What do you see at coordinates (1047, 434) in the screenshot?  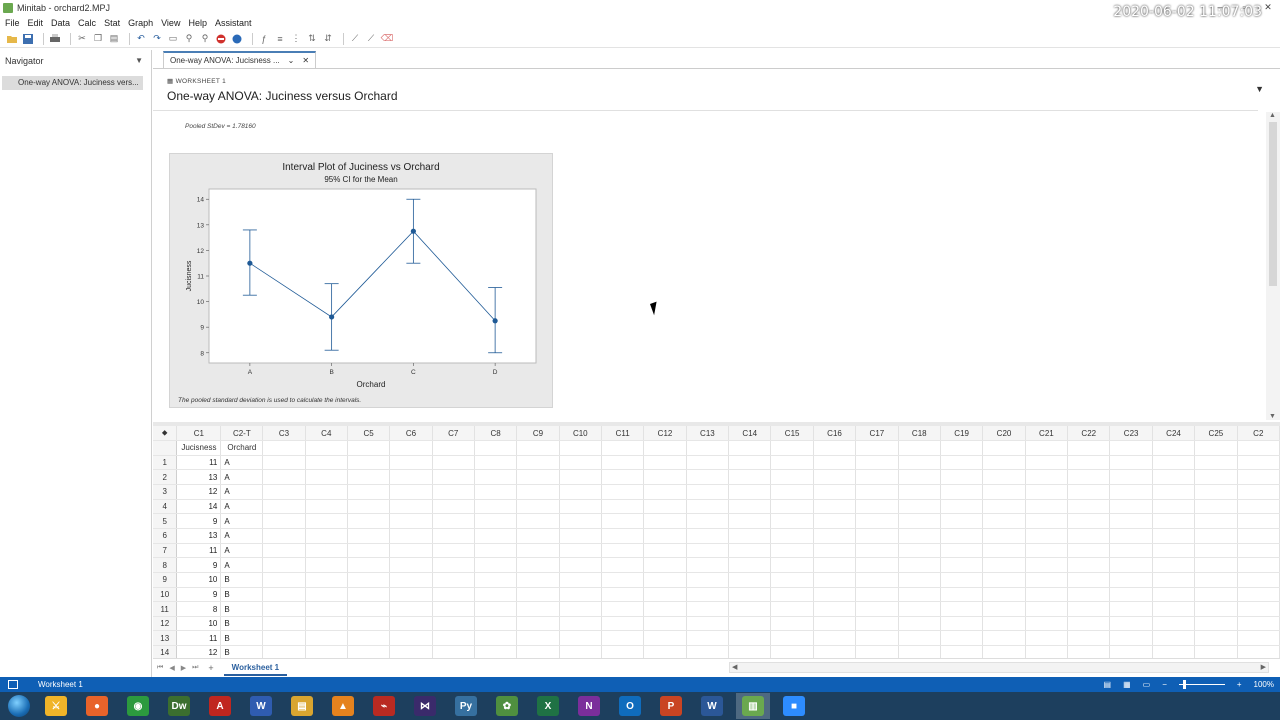 I see `column-header: C21` at bounding box center [1047, 434].